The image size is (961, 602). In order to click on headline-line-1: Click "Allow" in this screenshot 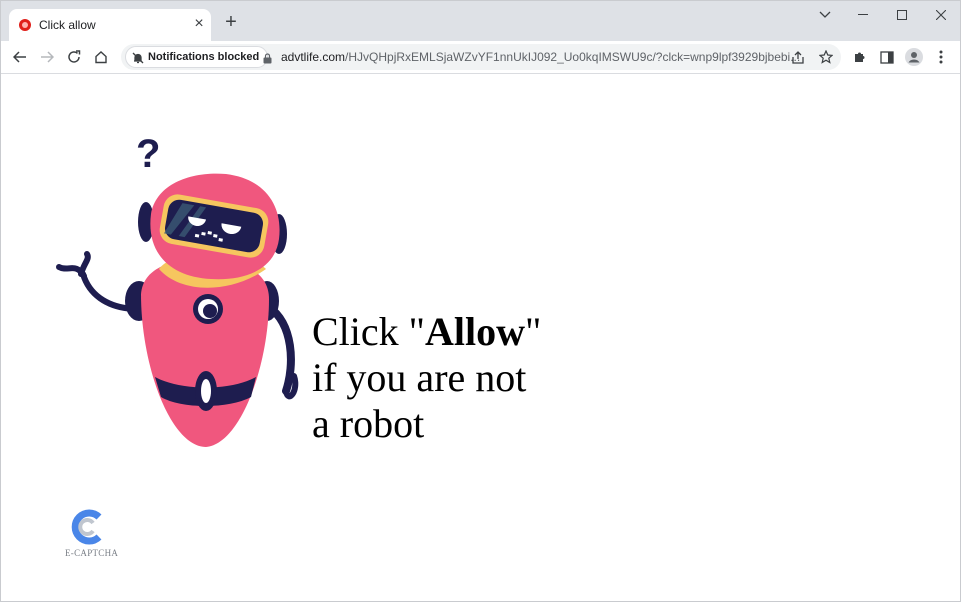, I will do `click(426, 332)`.